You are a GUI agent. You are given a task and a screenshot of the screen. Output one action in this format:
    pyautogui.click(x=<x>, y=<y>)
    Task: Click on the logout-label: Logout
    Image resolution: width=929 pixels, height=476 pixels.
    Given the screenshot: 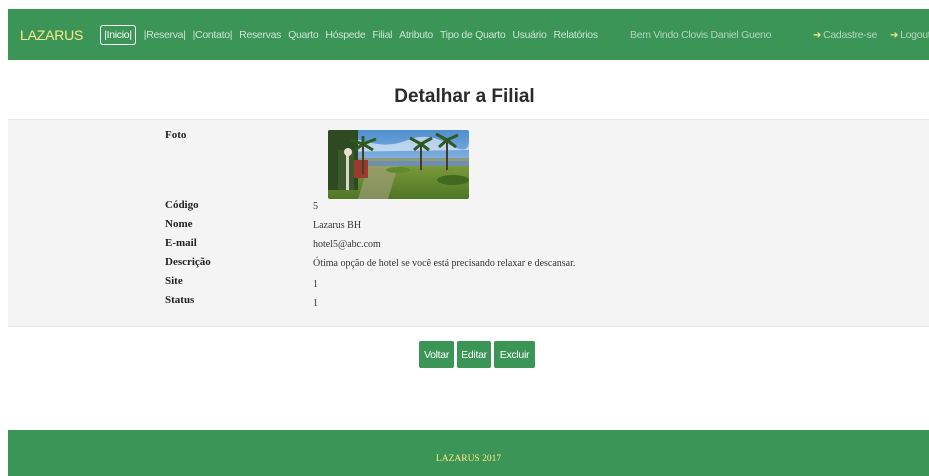 What is the action you would take?
    pyautogui.click(x=914, y=35)
    